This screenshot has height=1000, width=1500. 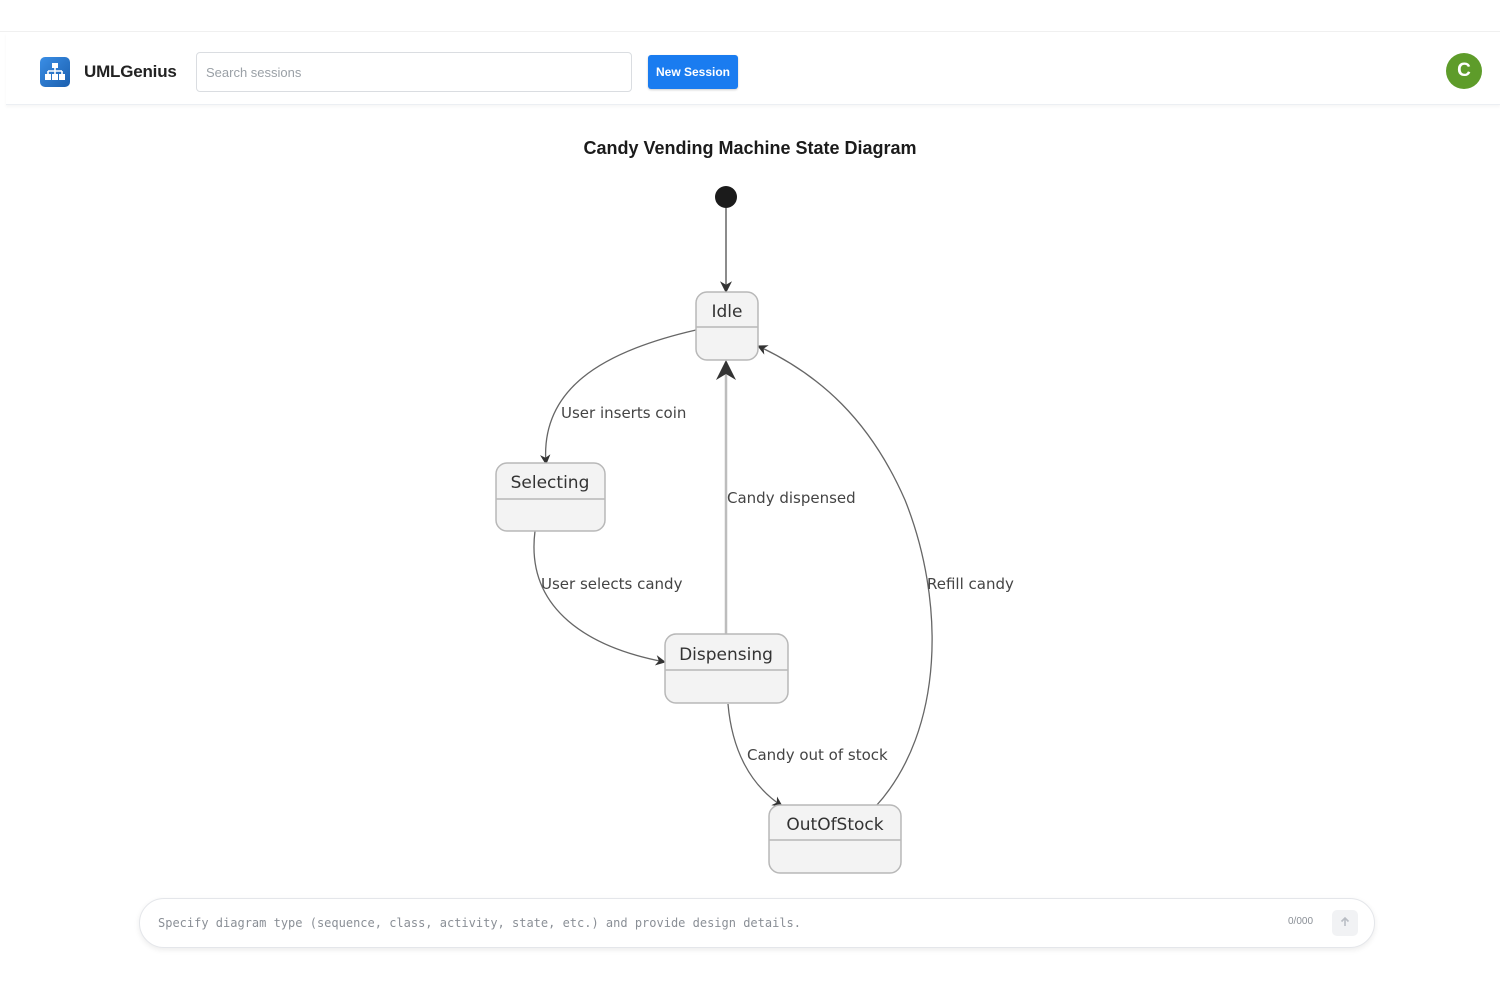 I want to click on send-button, so click(x=1345, y=923).